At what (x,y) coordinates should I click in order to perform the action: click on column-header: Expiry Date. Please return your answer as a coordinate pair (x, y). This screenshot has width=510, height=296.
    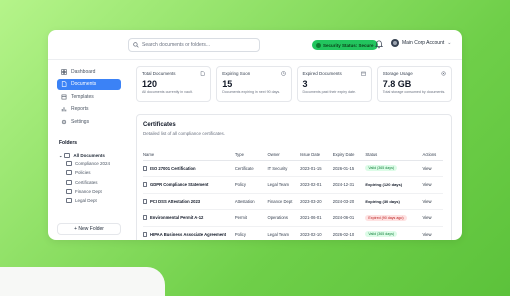
    Looking at the image, I should click on (349, 155).